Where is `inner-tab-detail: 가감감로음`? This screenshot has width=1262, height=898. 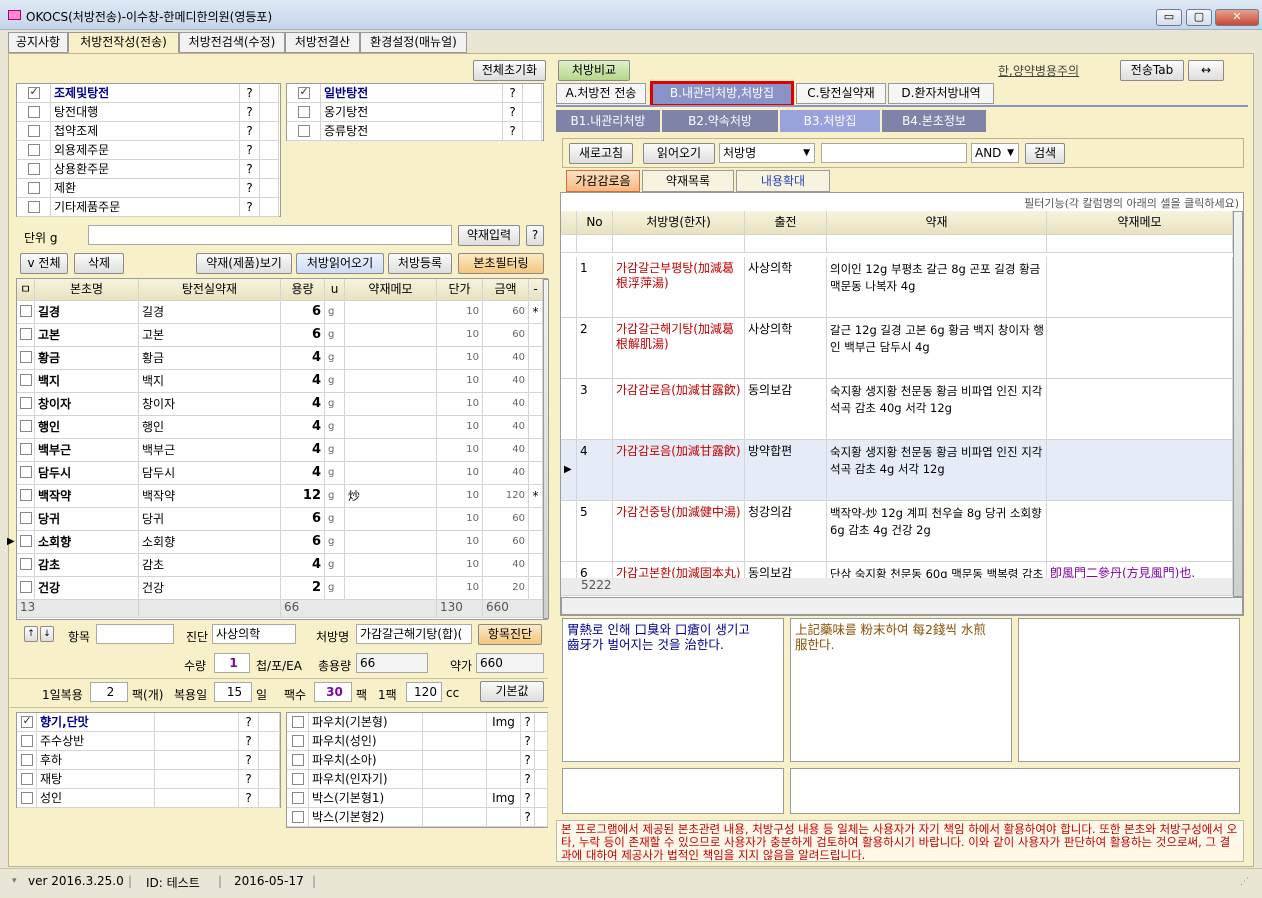
inner-tab-detail: 가감감로음 is located at coordinates (603, 181).